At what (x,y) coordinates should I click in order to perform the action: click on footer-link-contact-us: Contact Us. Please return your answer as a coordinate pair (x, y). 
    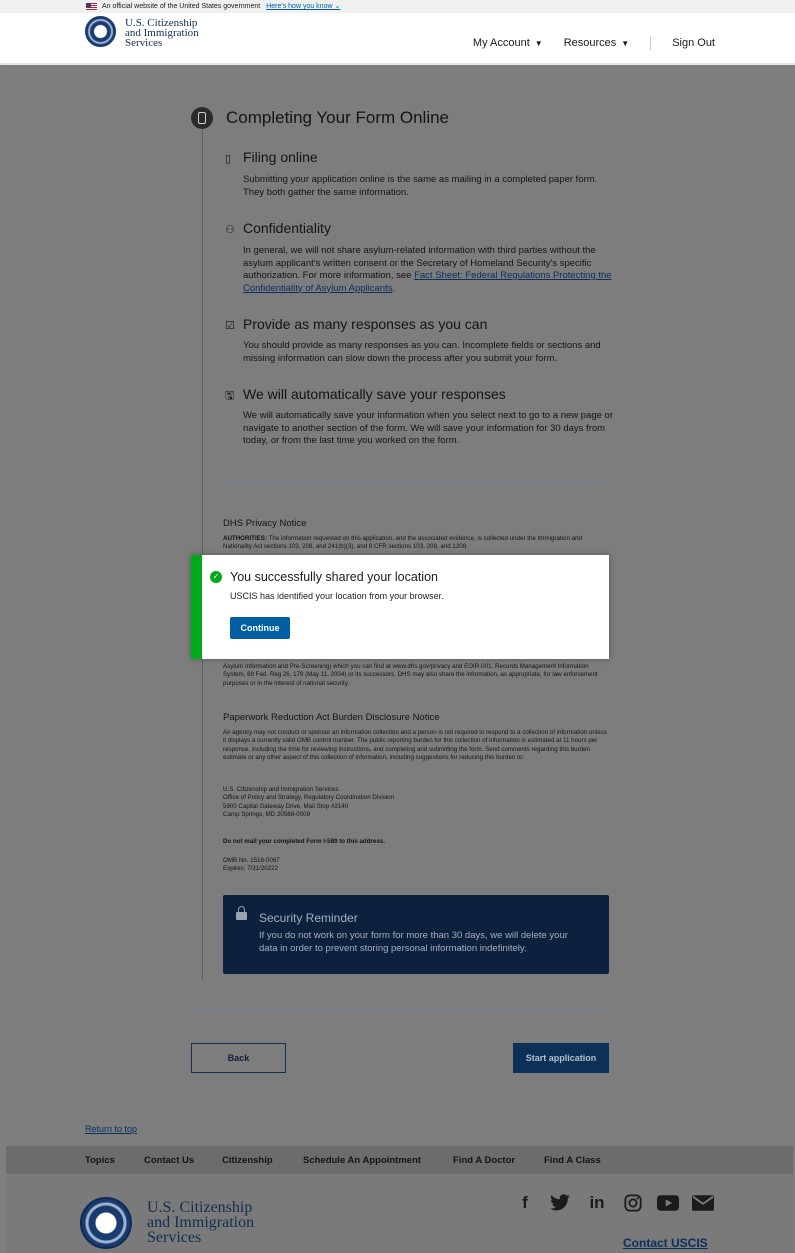
    Looking at the image, I should click on (169, 1160).